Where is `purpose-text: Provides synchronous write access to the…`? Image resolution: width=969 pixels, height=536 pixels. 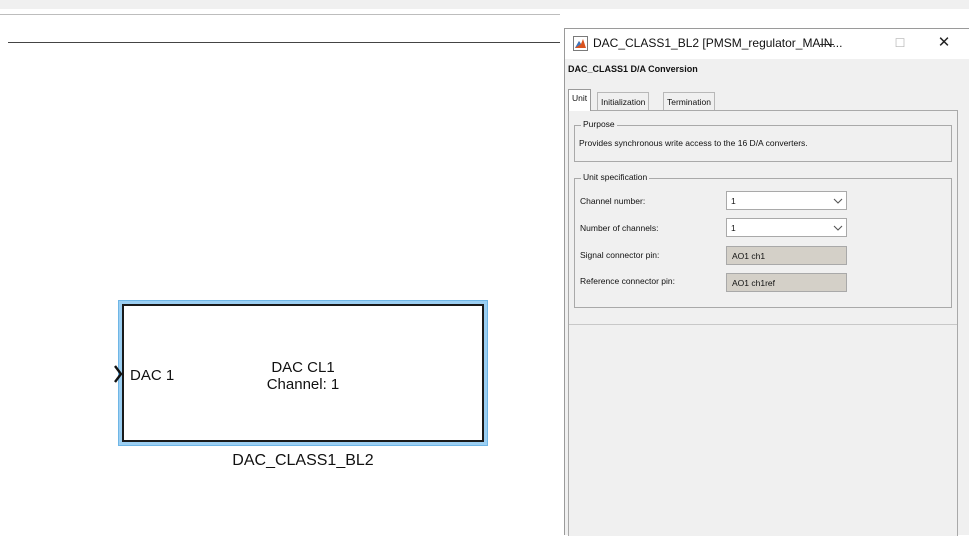
purpose-text: Provides synchronous write access to the… is located at coordinates (693, 143).